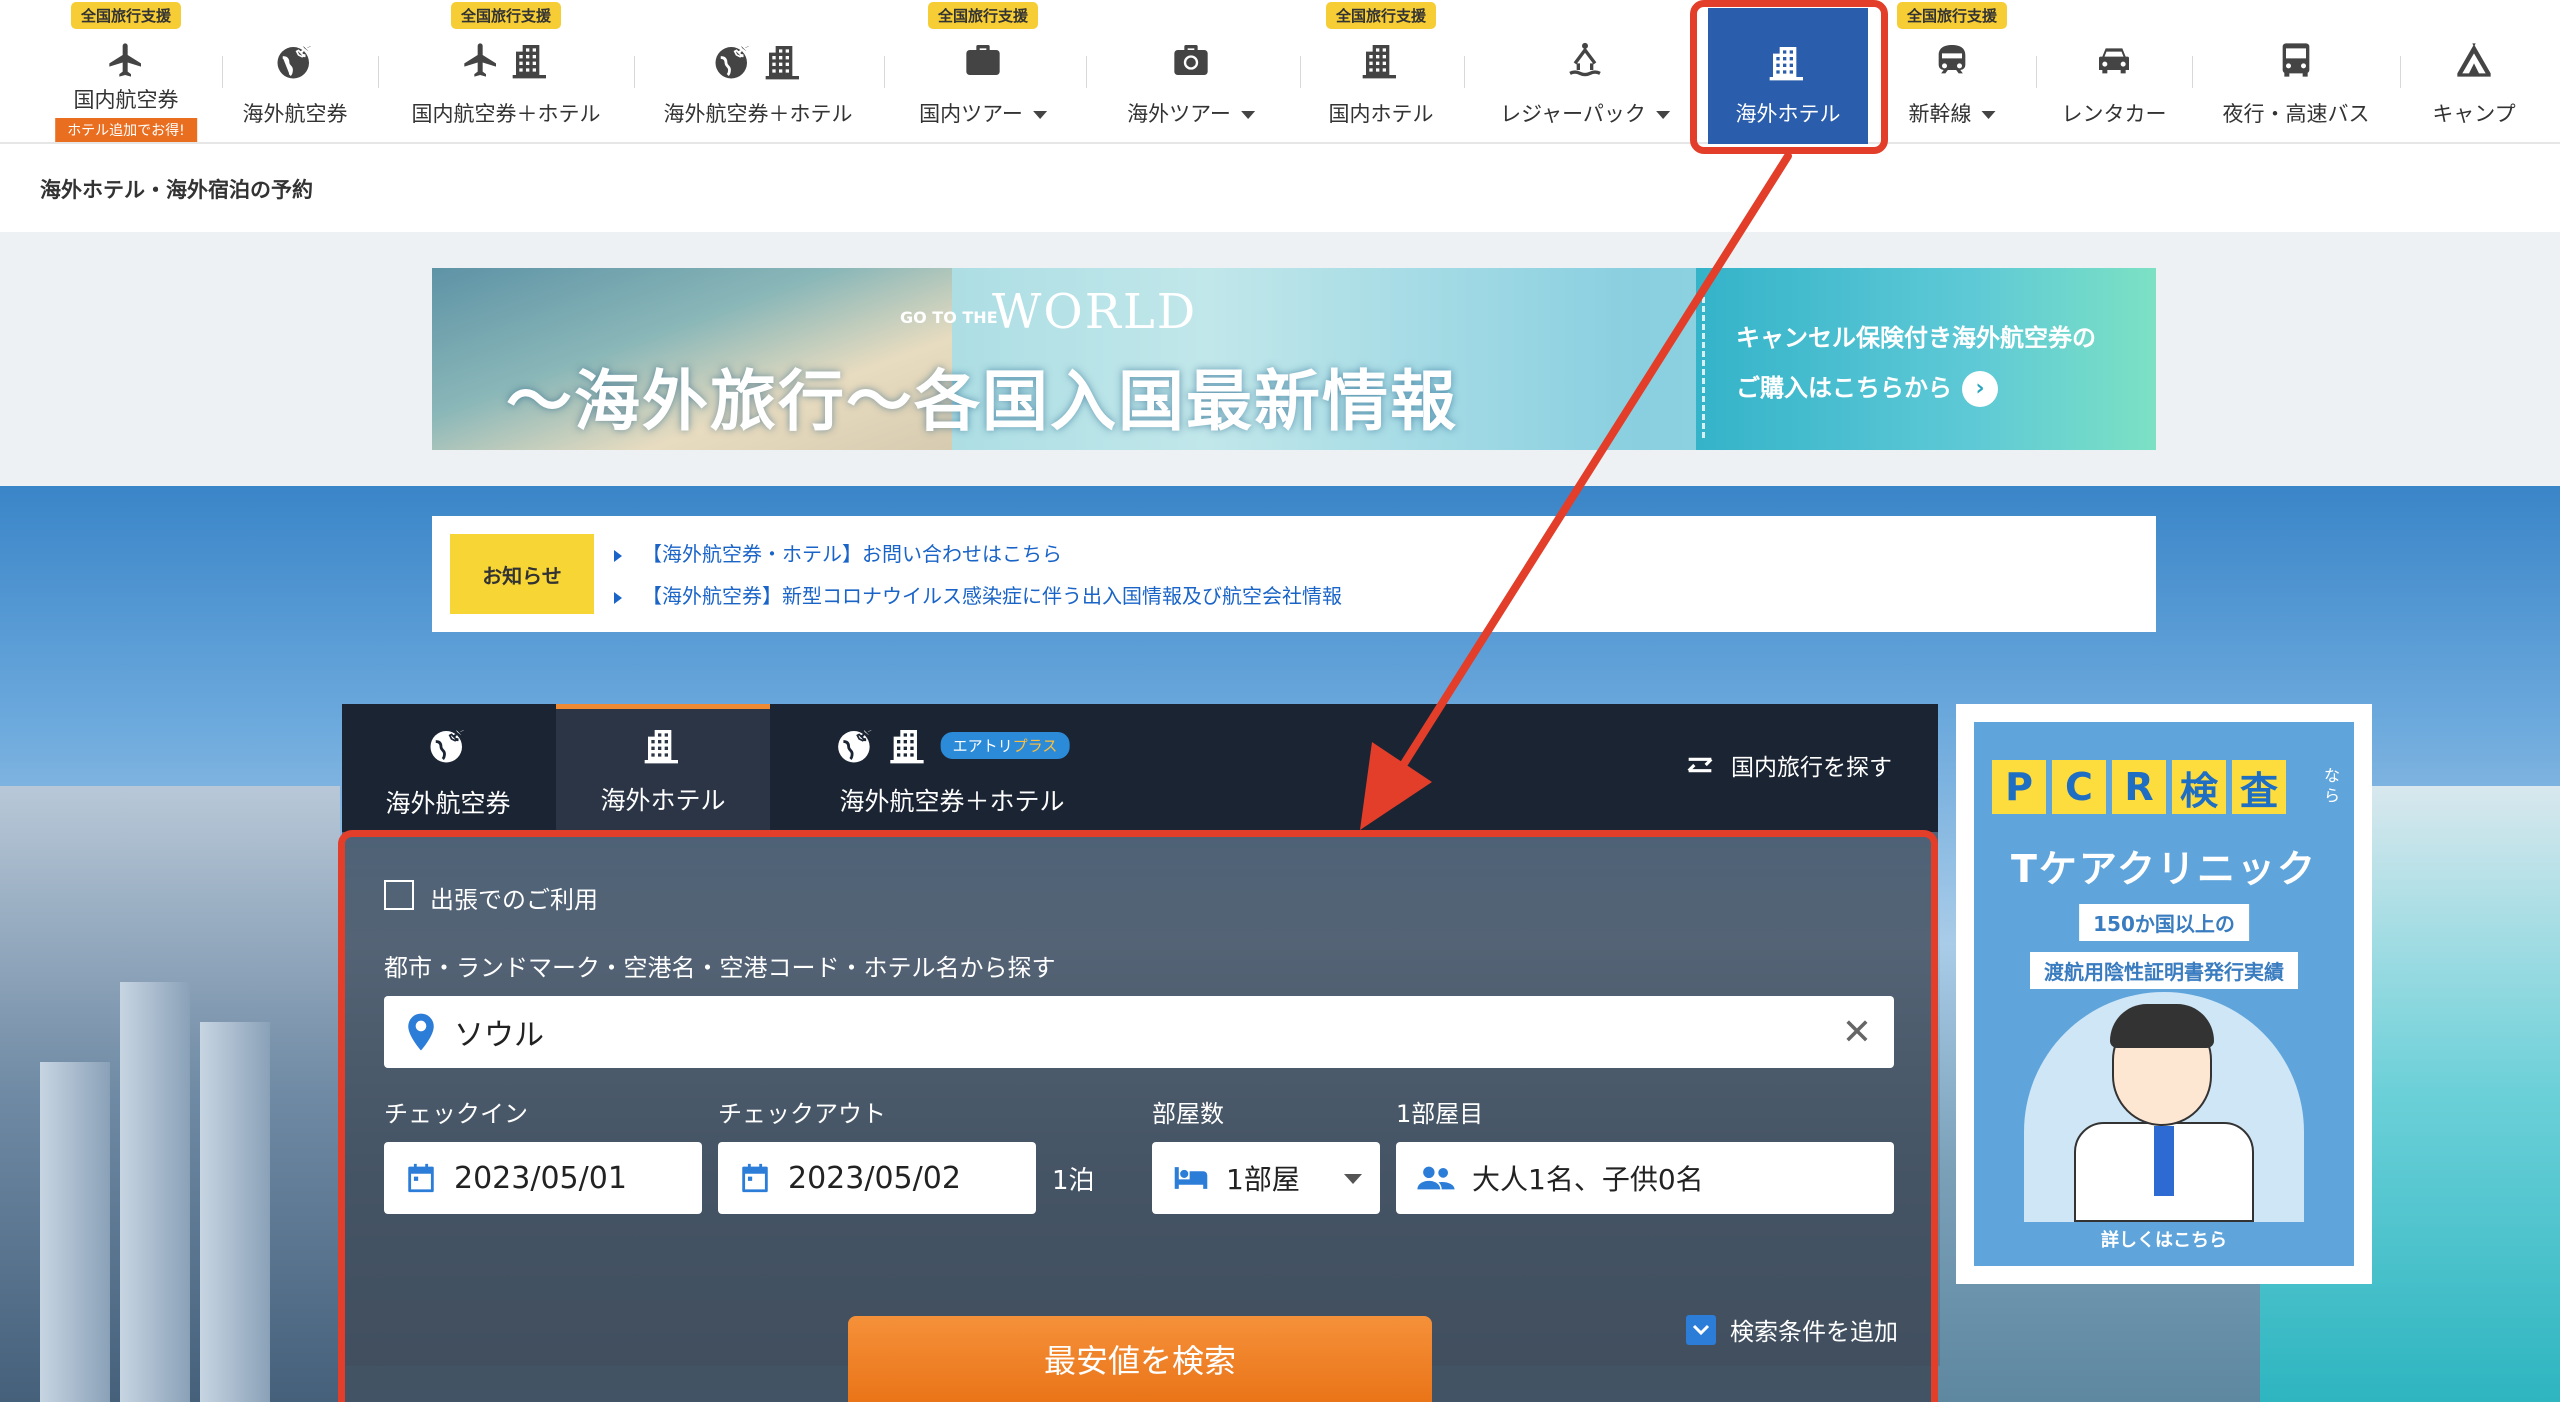  What do you see at coordinates (755, 1178) in the screenshot?
I see `calendar-icon` at bounding box center [755, 1178].